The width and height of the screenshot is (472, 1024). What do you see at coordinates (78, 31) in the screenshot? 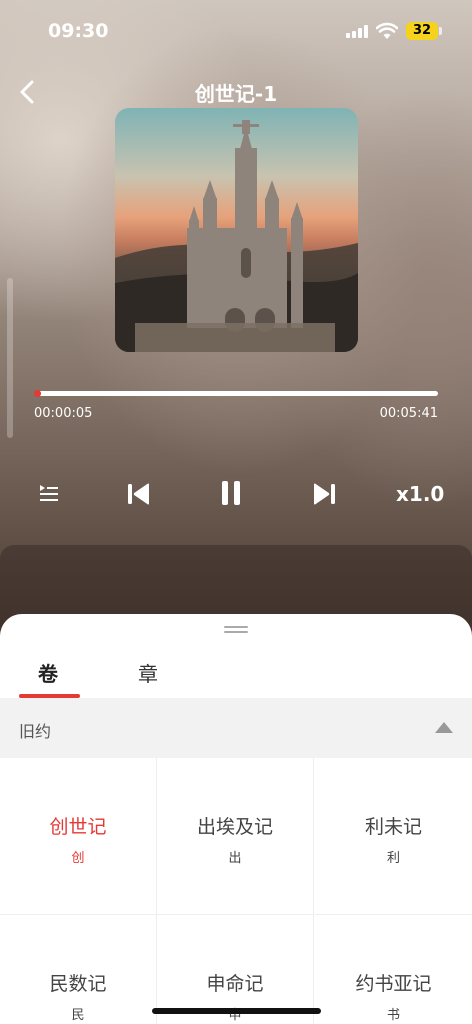
I see `status-time: 09:30` at bounding box center [78, 31].